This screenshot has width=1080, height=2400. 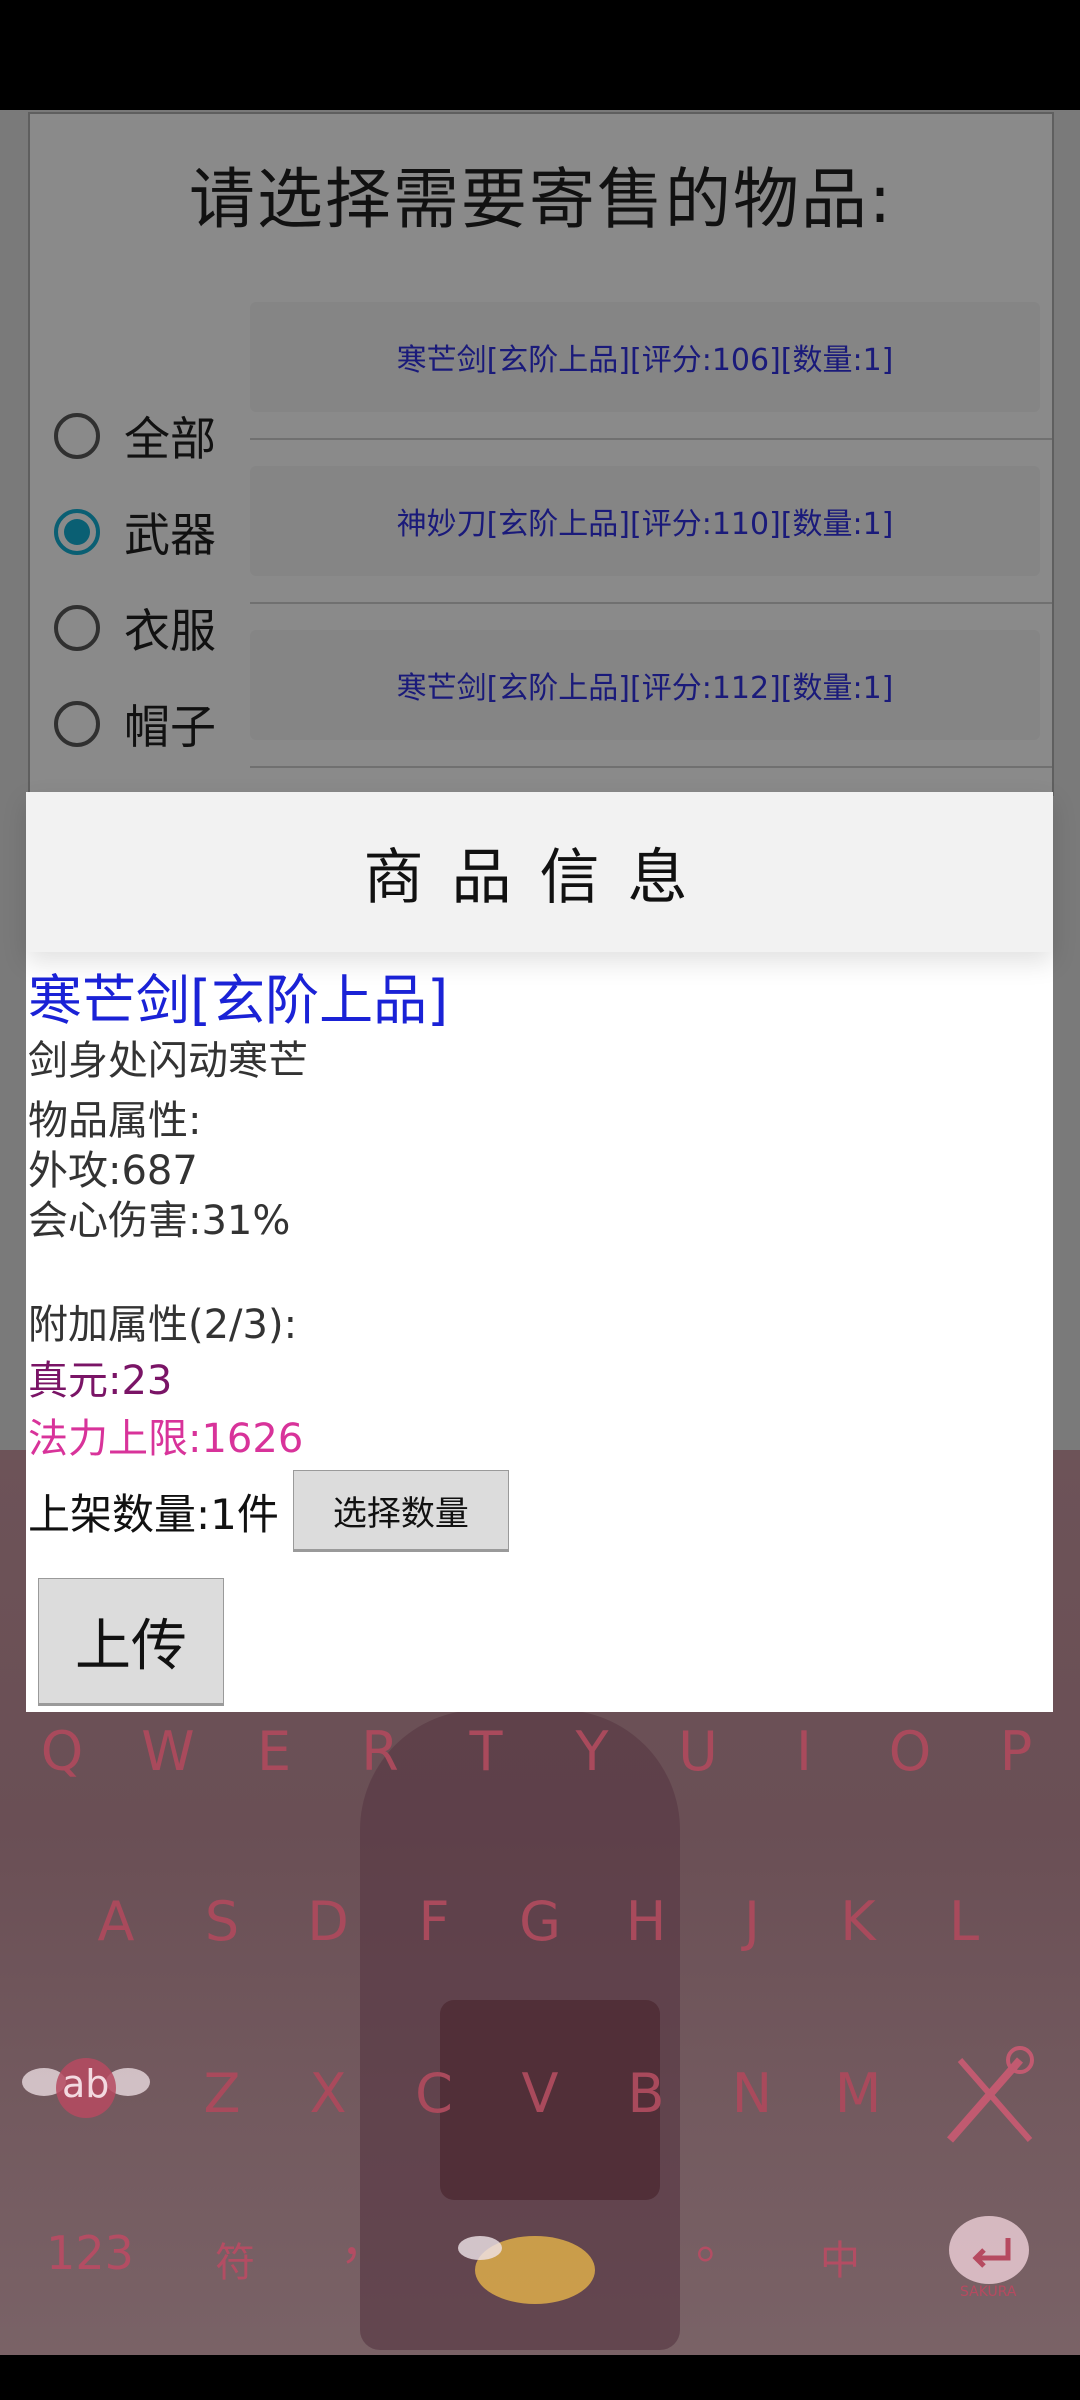 What do you see at coordinates (170, 535) in the screenshot?
I see `category-label: 武器` at bounding box center [170, 535].